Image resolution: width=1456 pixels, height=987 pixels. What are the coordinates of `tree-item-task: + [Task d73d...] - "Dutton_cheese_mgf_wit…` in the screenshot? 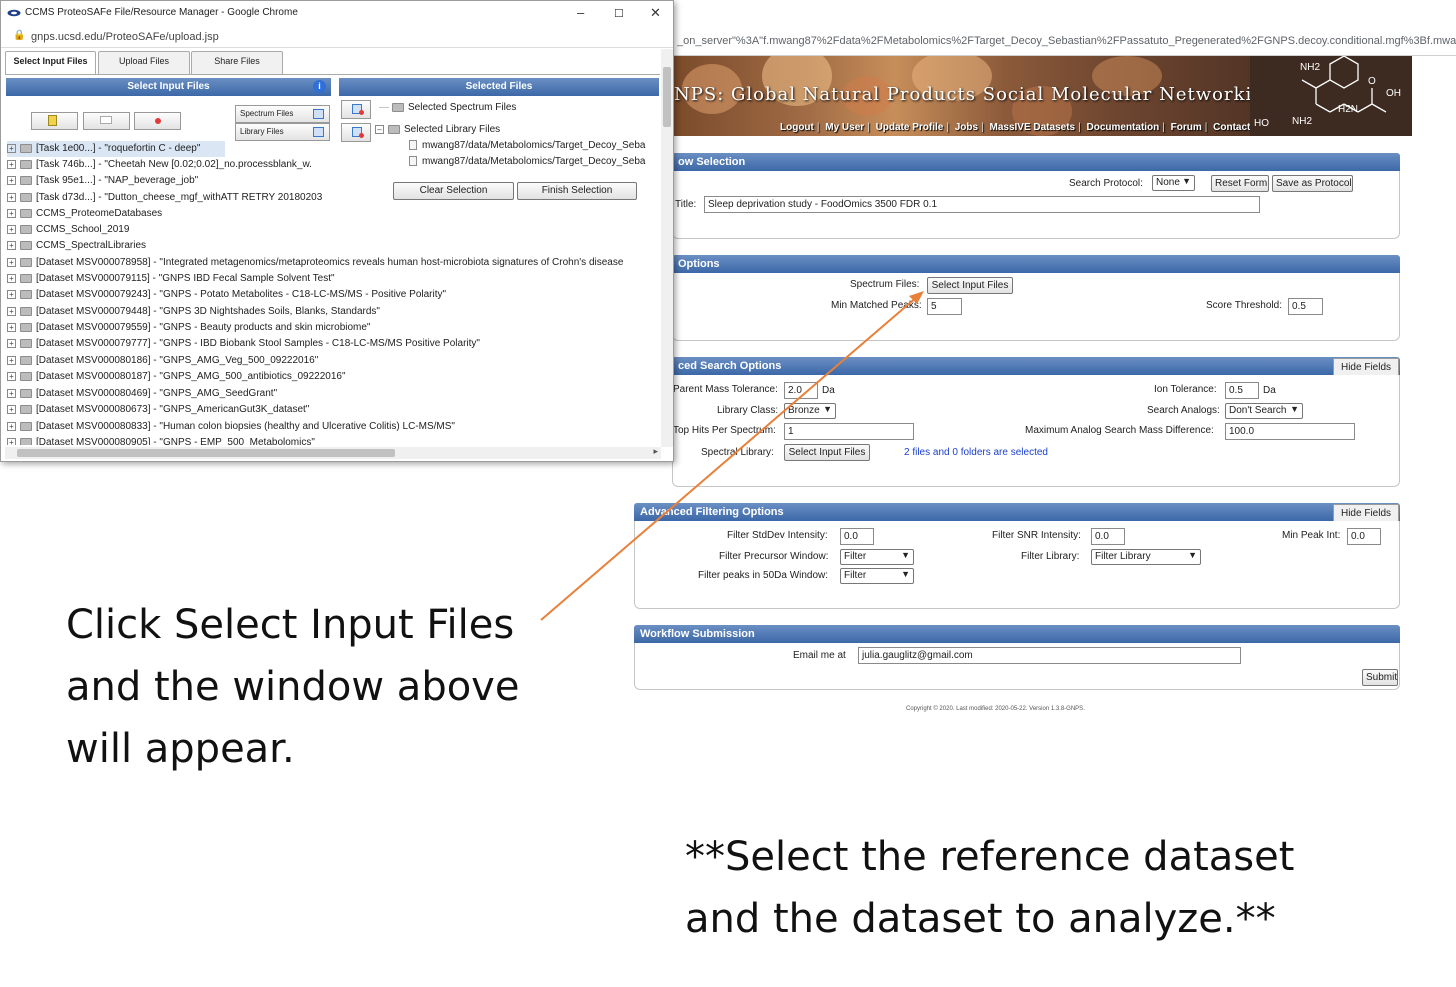 It's located at (173, 198).